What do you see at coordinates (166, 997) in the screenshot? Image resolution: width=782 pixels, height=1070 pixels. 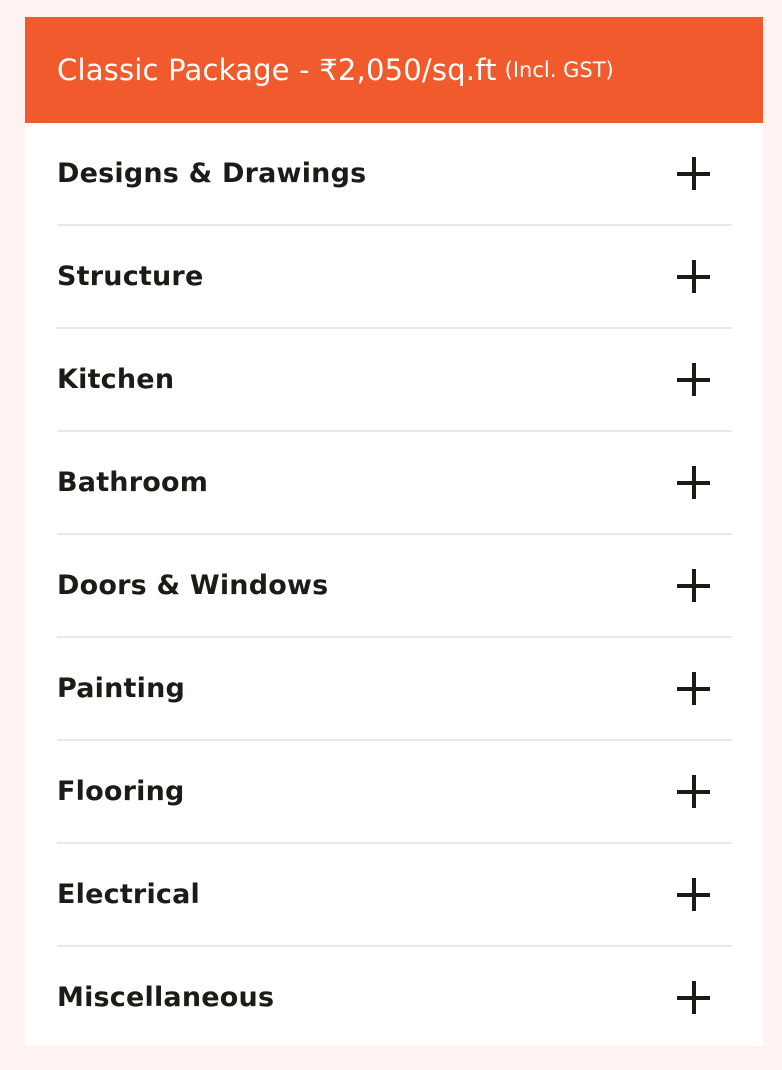 I see `accordion-item-label: Miscellaneous` at bounding box center [166, 997].